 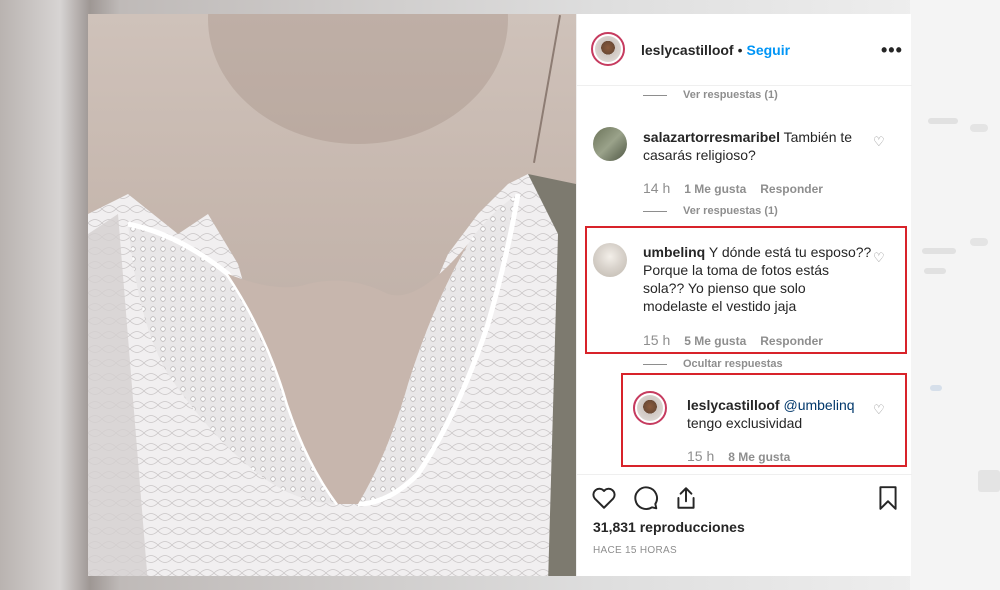 I want to click on author-line: leslycastilloof • Seguir, so click(x=715, y=50).